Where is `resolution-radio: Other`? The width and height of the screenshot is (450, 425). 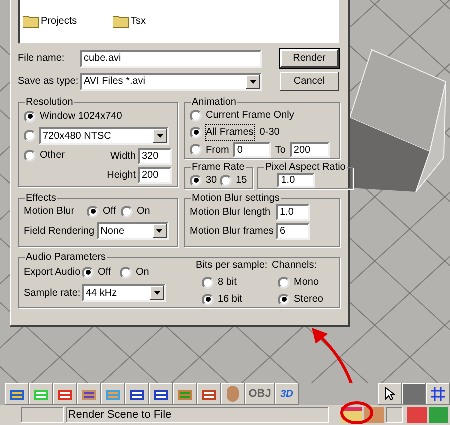
resolution-radio: Other is located at coordinates (45, 155).